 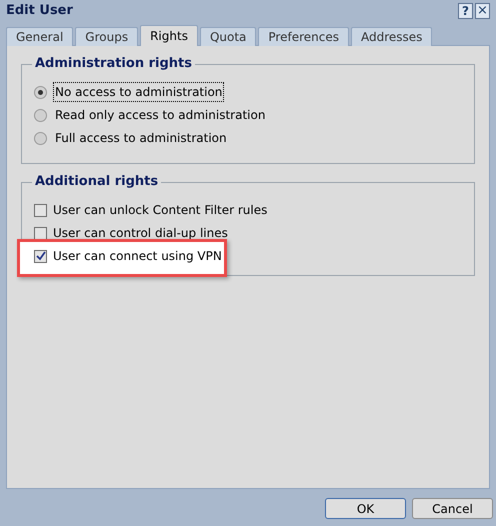 What do you see at coordinates (365, 508) in the screenshot?
I see `dialog-button: OK` at bounding box center [365, 508].